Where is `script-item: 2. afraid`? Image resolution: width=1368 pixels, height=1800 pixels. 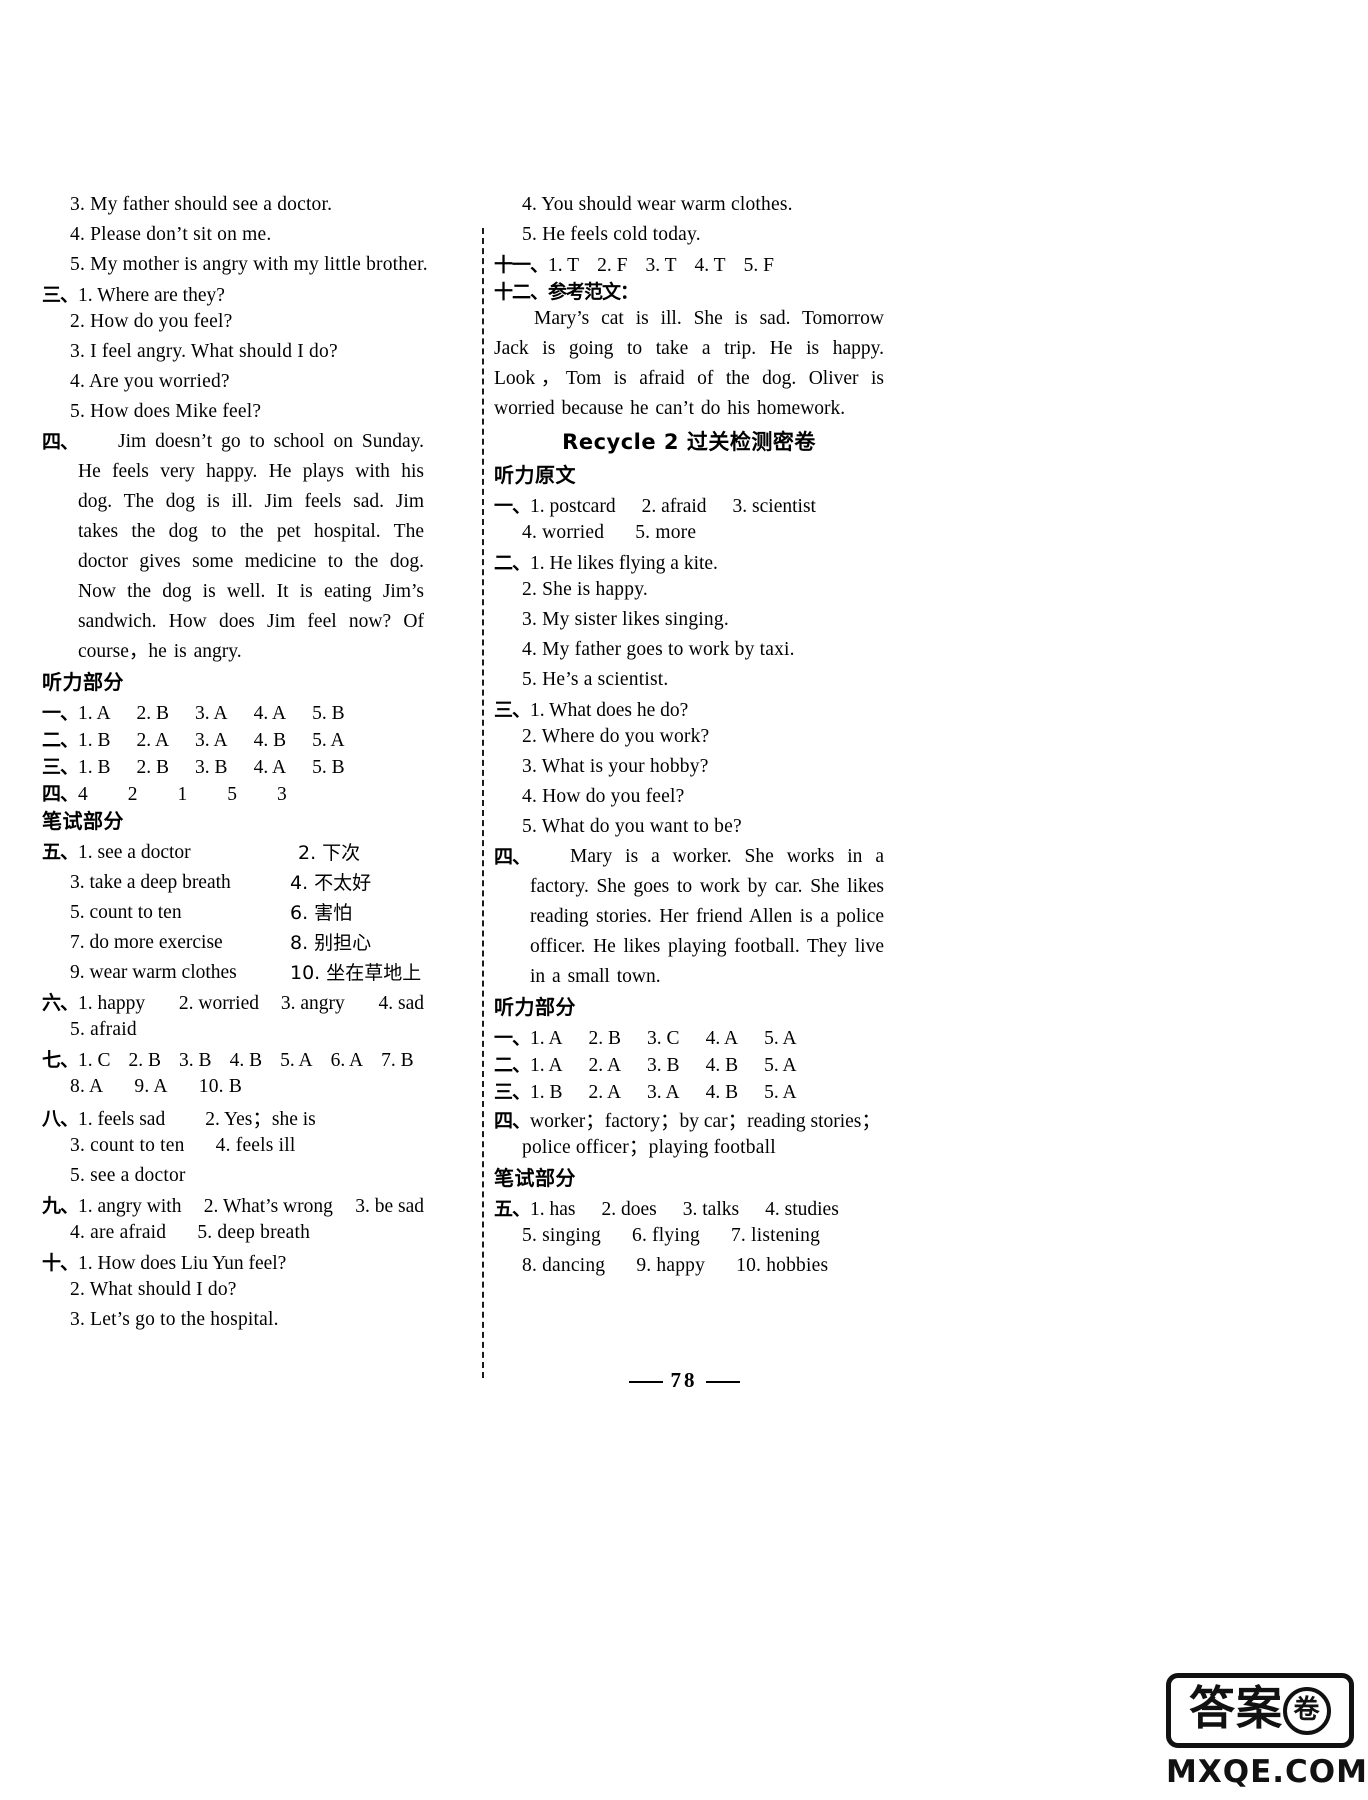 script-item: 2. afraid is located at coordinates (674, 506).